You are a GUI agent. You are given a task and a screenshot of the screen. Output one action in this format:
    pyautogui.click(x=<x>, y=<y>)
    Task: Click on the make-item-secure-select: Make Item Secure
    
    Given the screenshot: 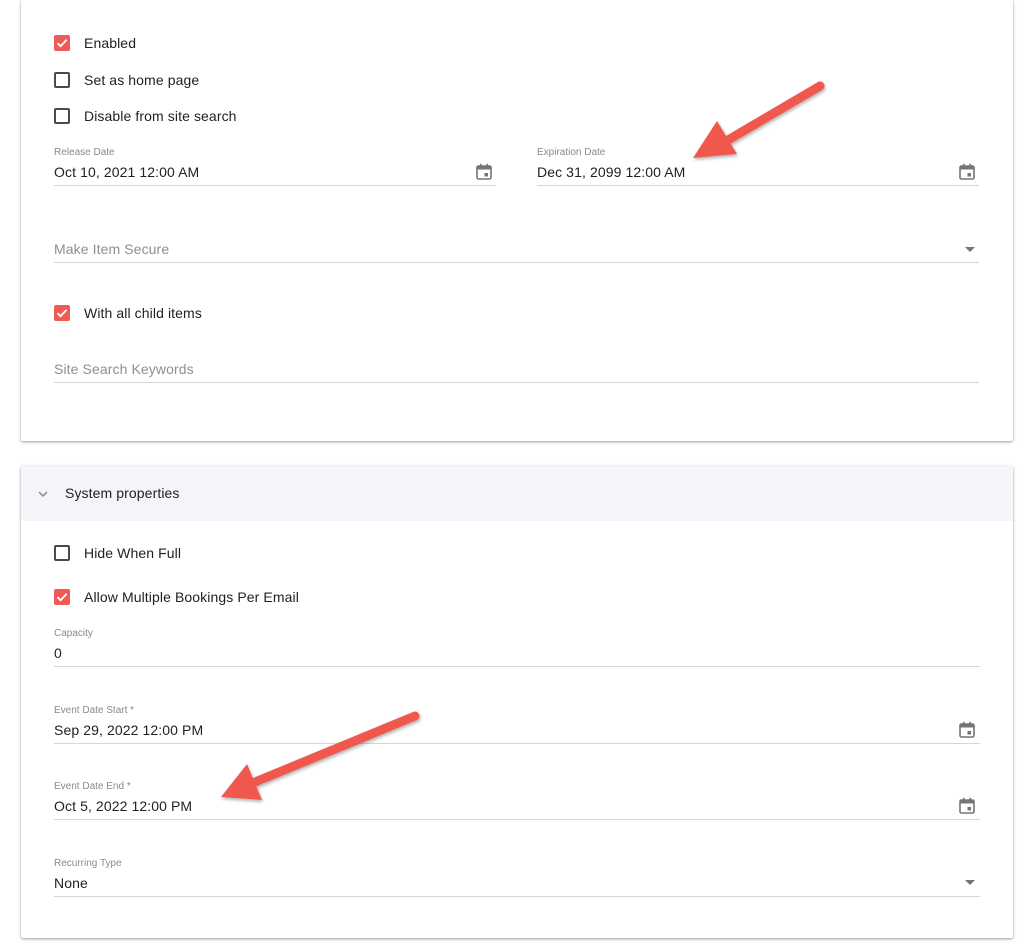 What is the action you would take?
    pyautogui.click(x=516, y=249)
    